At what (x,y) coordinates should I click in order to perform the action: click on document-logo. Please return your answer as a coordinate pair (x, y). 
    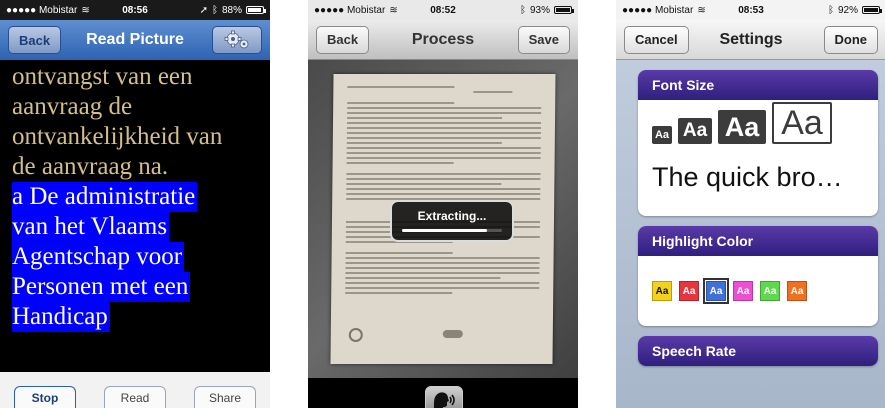
    Looking at the image, I should click on (355, 335).